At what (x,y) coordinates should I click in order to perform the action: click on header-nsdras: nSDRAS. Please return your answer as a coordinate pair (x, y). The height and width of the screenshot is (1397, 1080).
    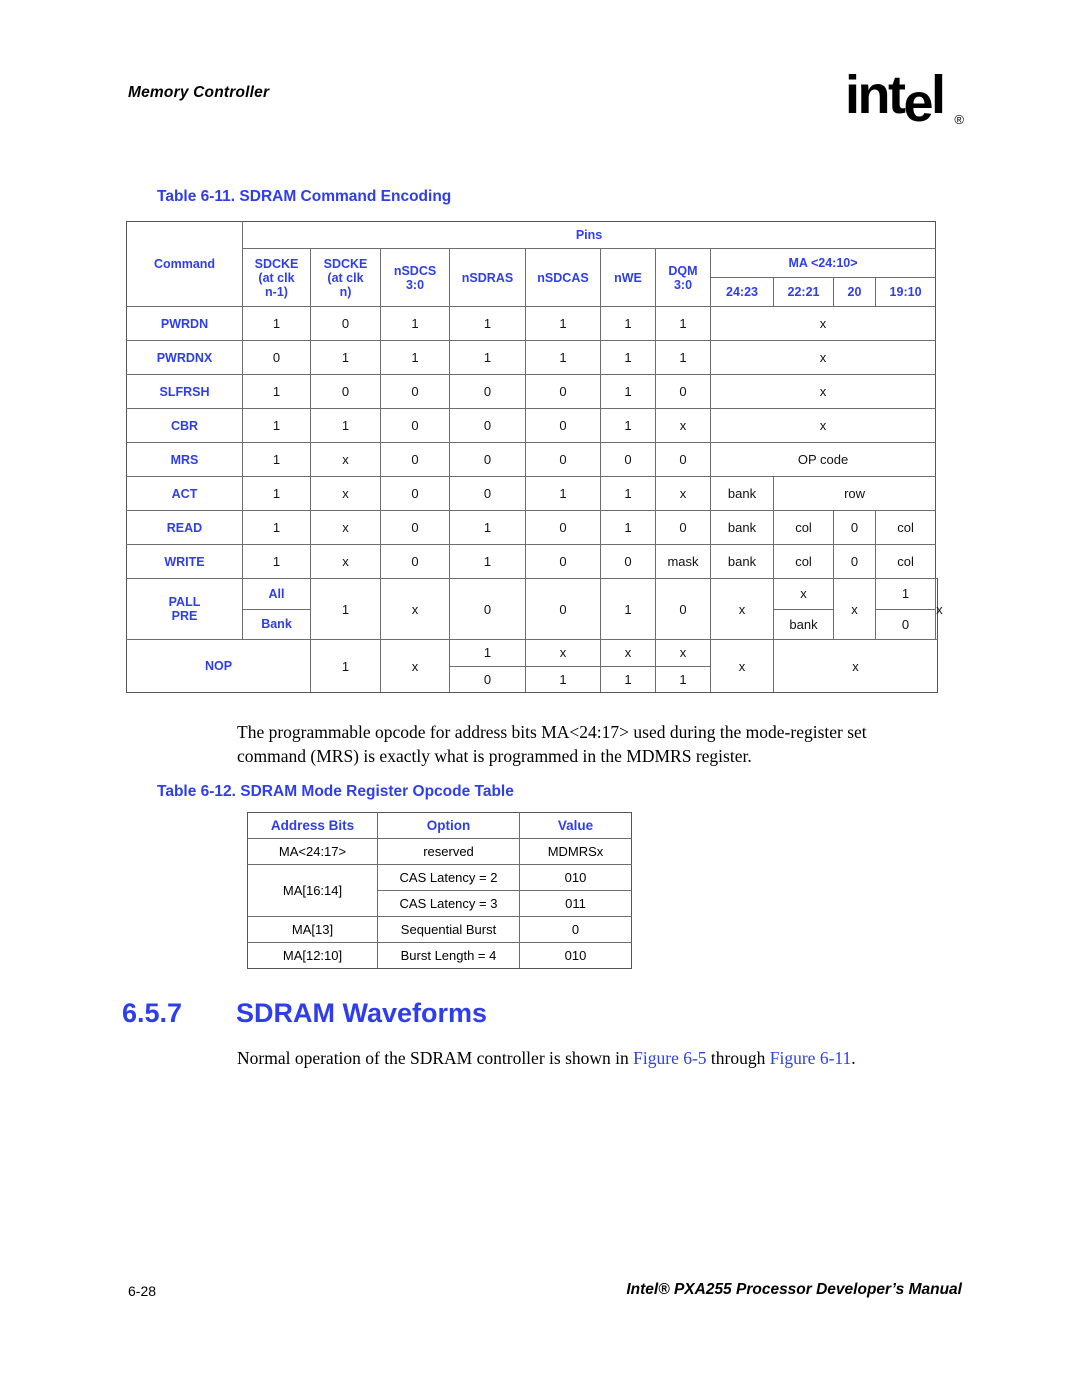
    Looking at the image, I should click on (487, 277).